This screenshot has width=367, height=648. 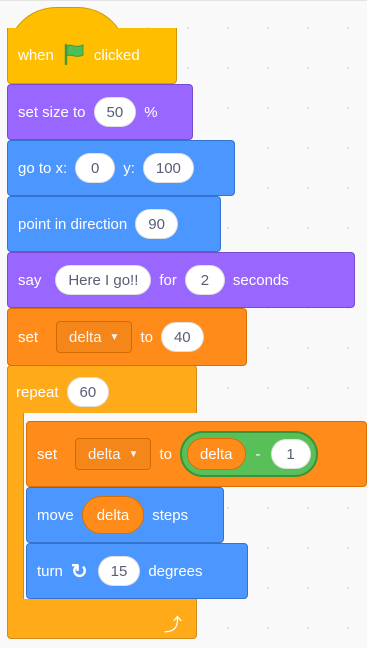 I want to click on point-in-direction-block: point in direction 90, so click(x=114, y=224).